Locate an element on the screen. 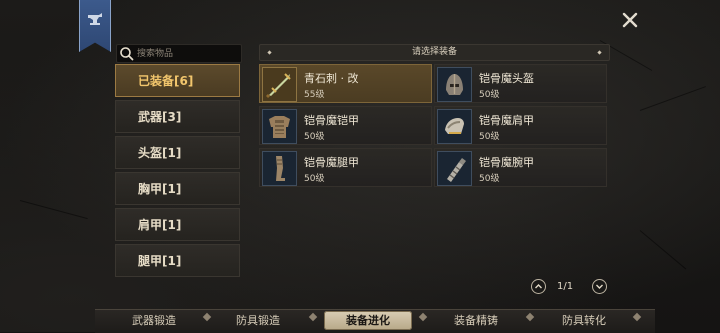 This screenshot has width=720, height=333. tab-equipment-refine: 装备精铸 is located at coordinates (476, 320).